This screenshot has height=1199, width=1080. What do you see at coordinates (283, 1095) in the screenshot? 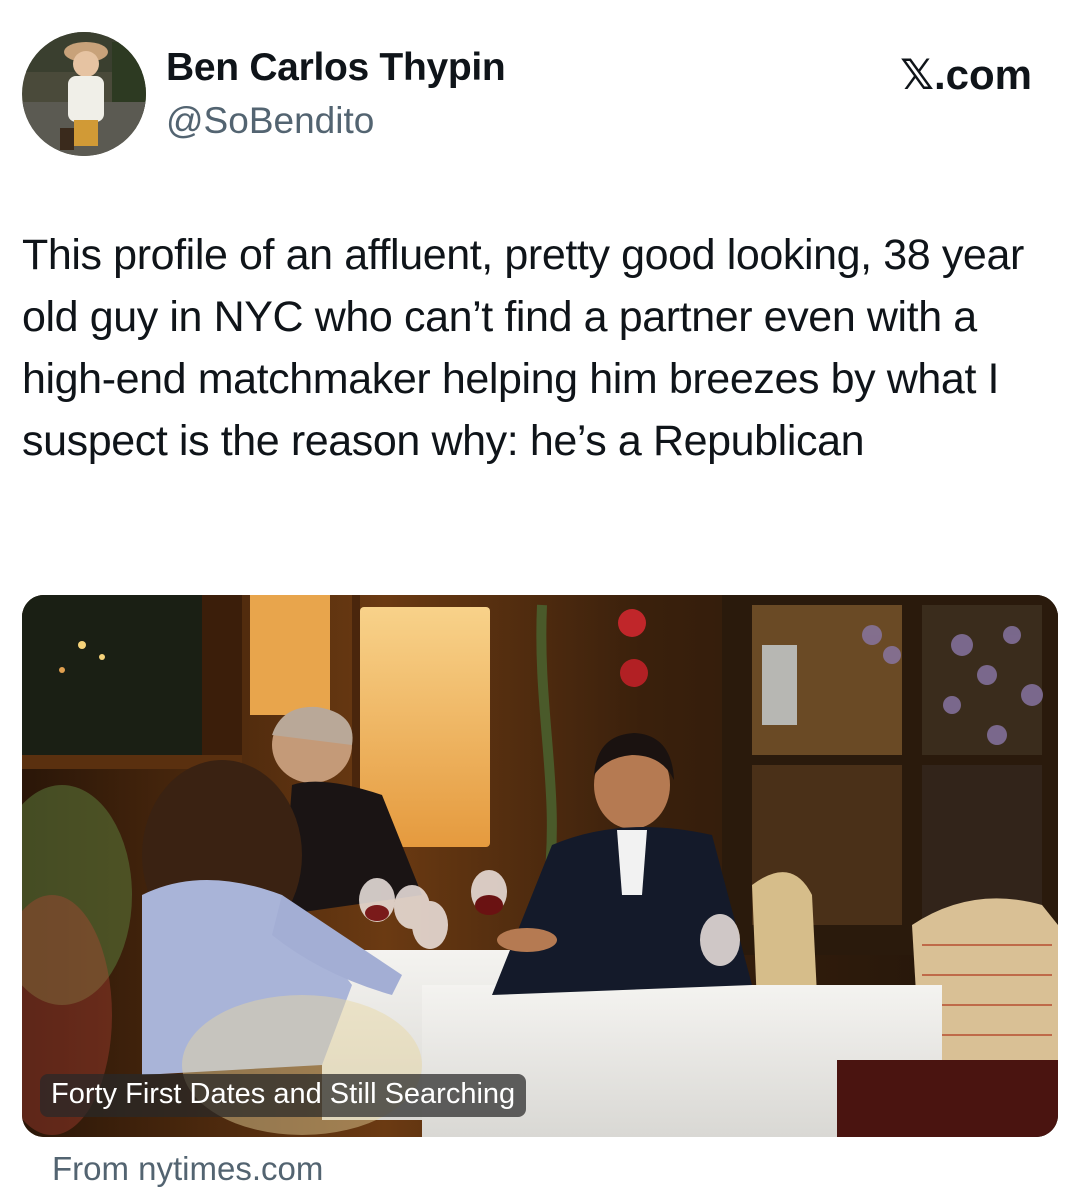
I see `card-title: Forty First Dates and Still Searching` at bounding box center [283, 1095].